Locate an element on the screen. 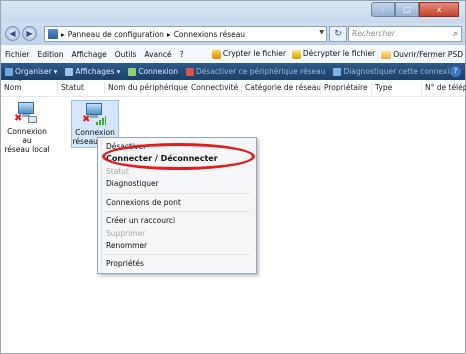 This screenshot has height=354, width=466. views-icon is located at coordinates (69, 71).